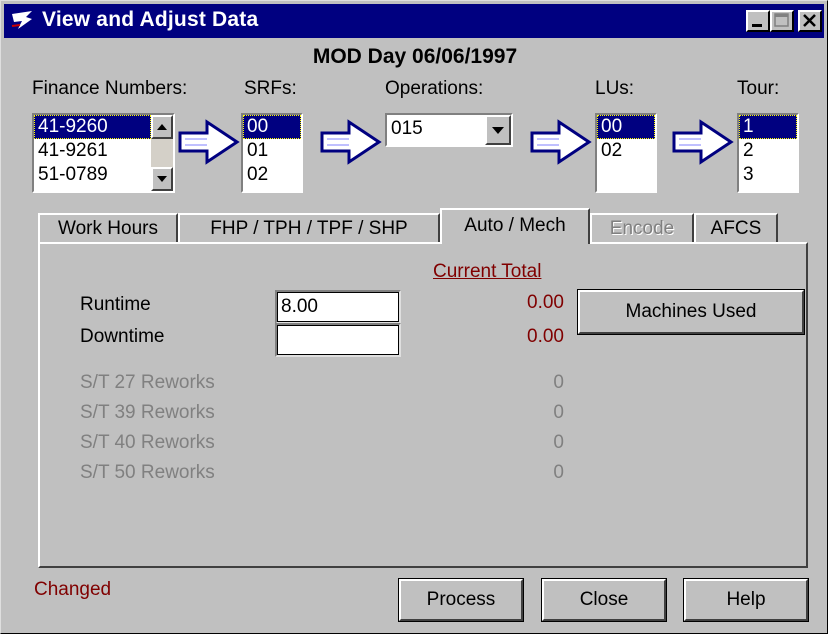 The width and height of the screenshot is (828, 634). I want to click on operations-dropdown-button, so click(498, 130).